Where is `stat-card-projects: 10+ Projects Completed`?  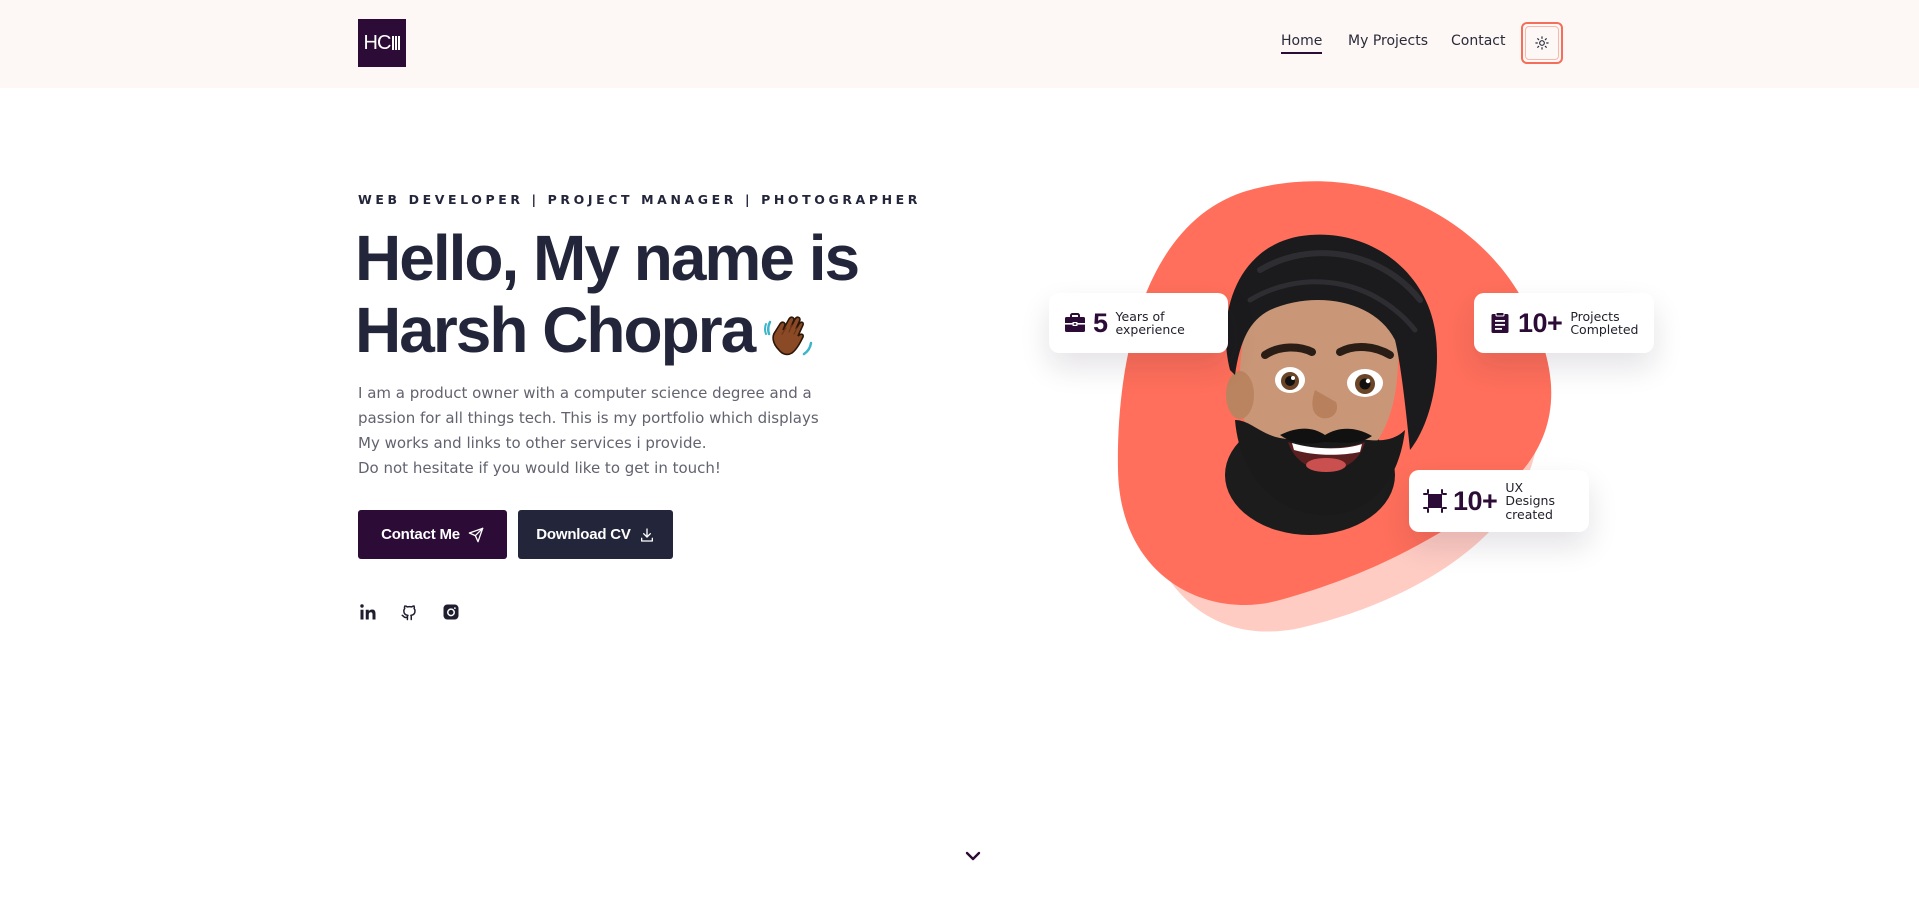 stat-card-projects: 10+ Projects Completed is located at coordinates (1564, 323).